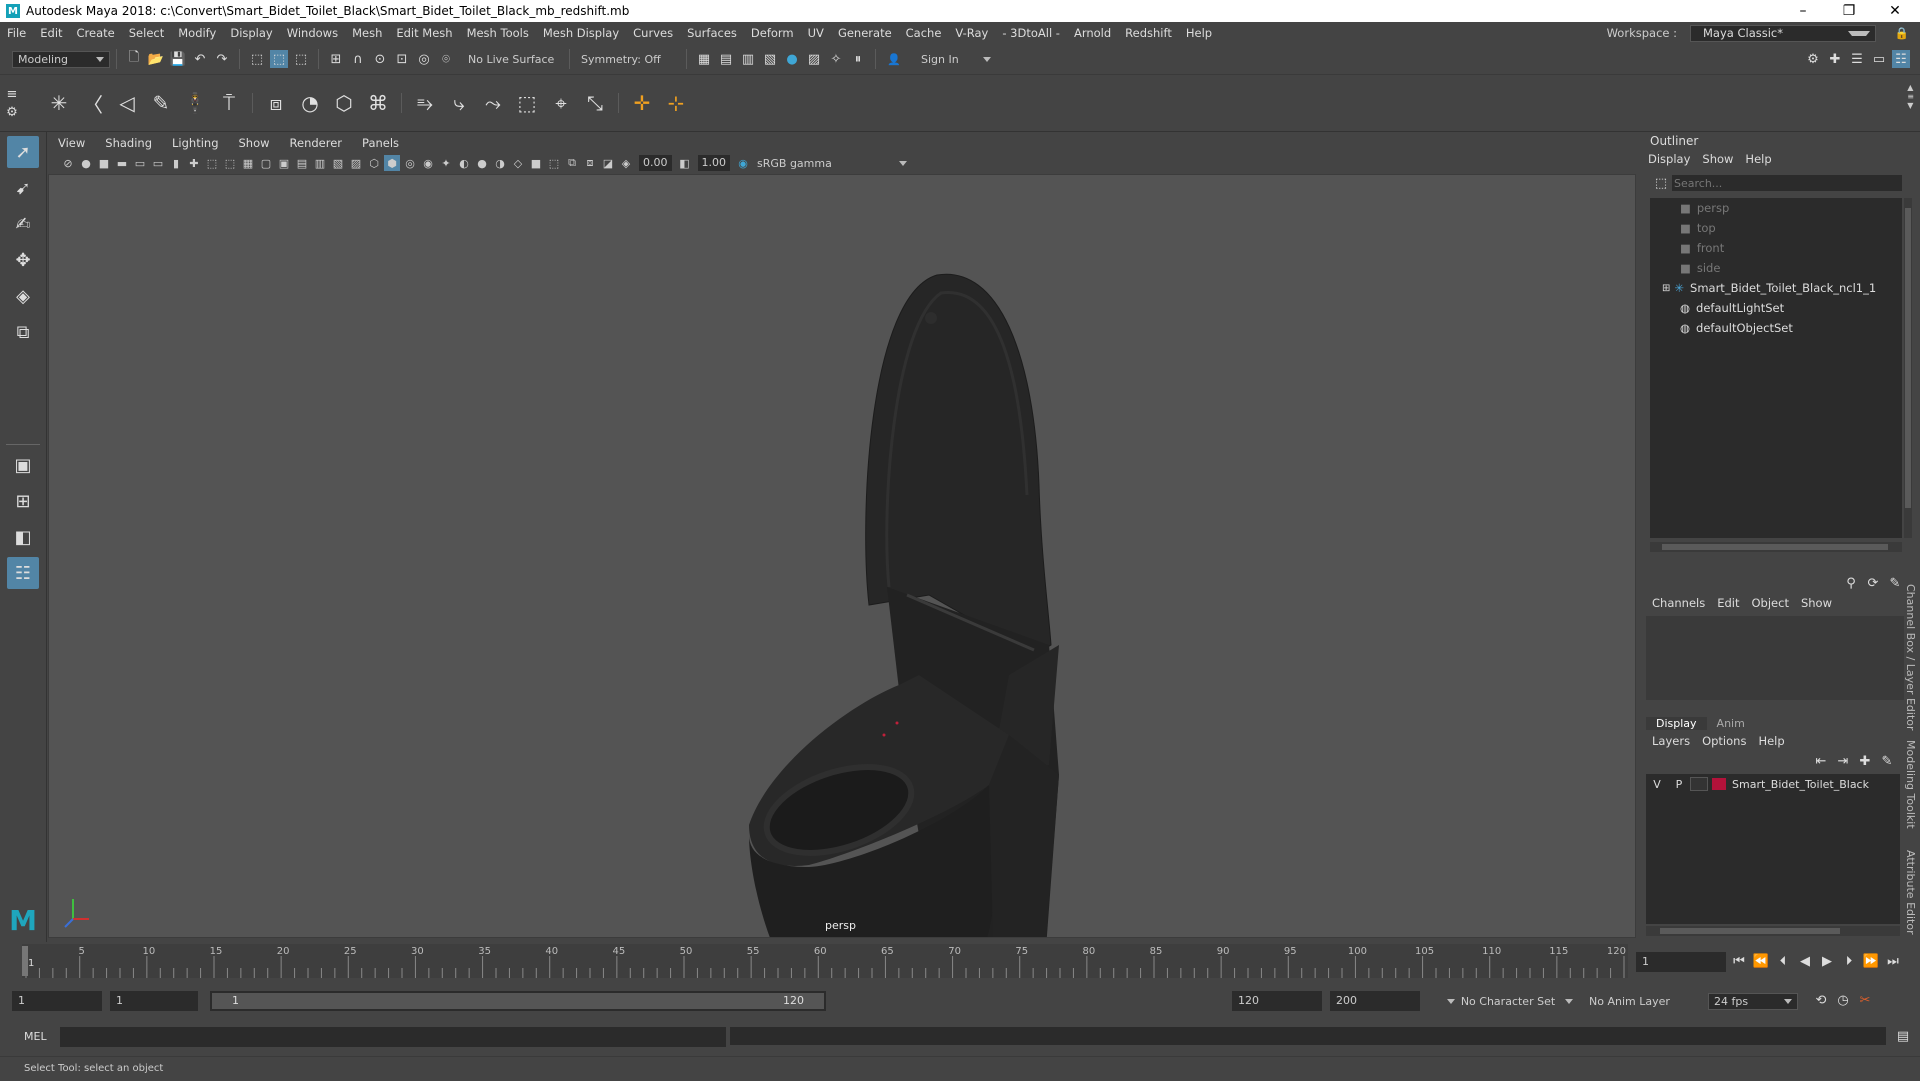  I want to click on film-gate-icon: ▭, so click(140, 163).